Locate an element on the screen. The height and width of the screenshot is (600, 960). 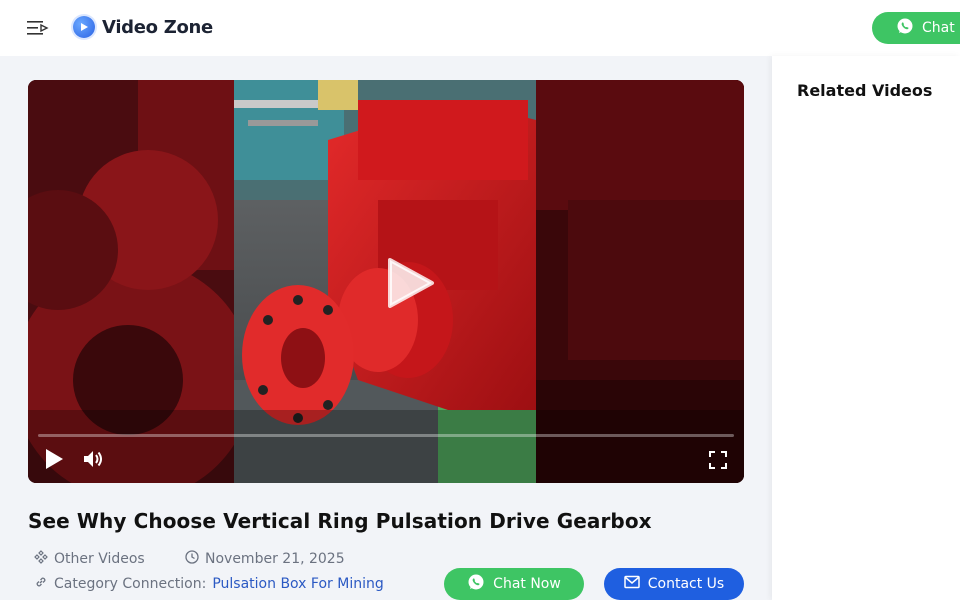
logo-text: Video Zone is located at coordinates (157, 27).